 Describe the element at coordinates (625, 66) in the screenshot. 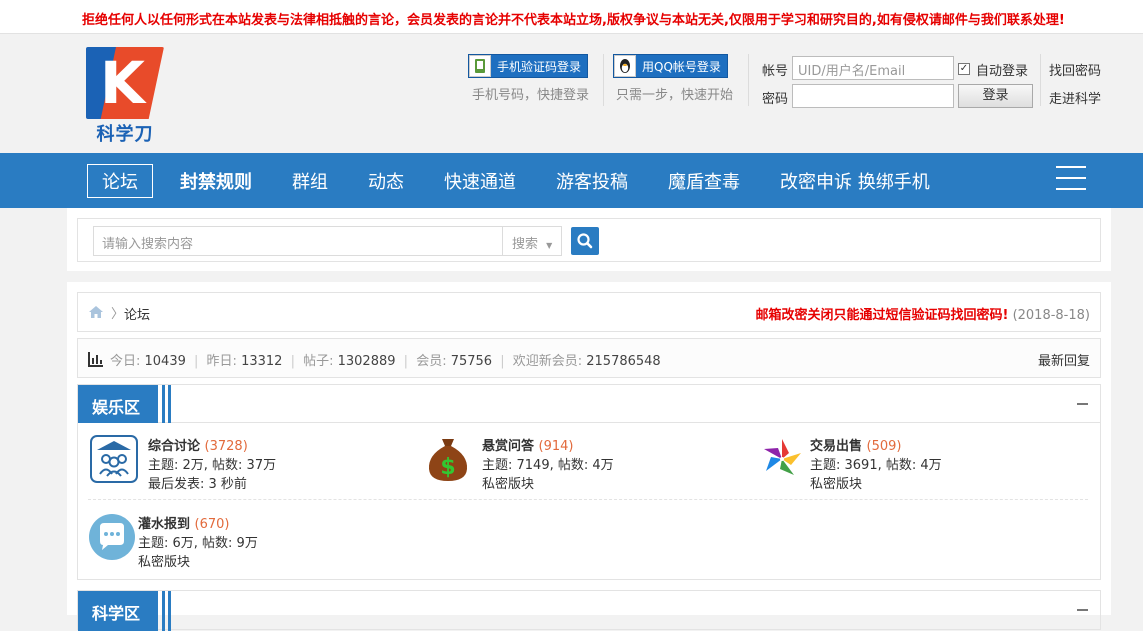

I see `qq-penguin-icon` at that location.